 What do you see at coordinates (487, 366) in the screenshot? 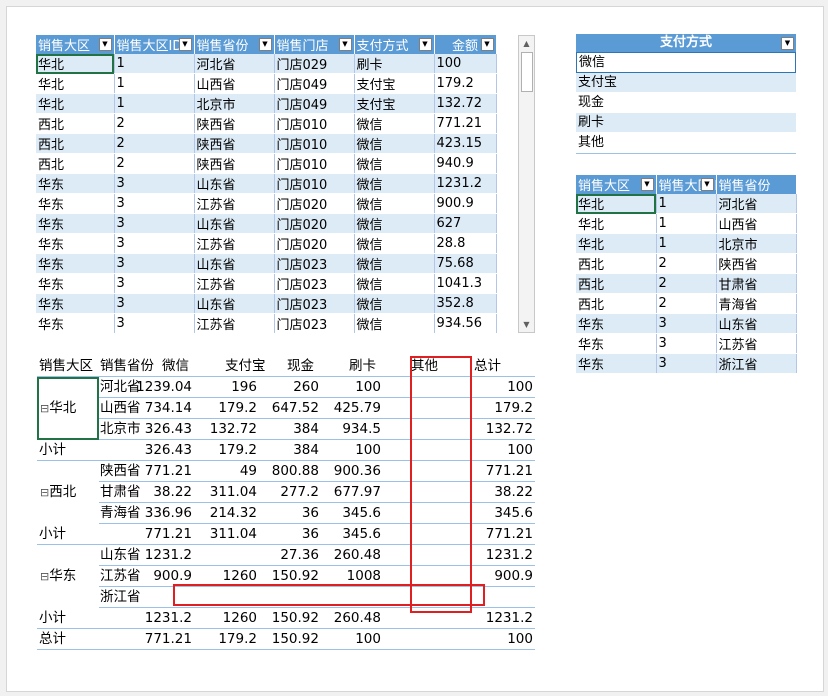
I see `pivot-col-header: 总计` at bounding box center [487, 366].